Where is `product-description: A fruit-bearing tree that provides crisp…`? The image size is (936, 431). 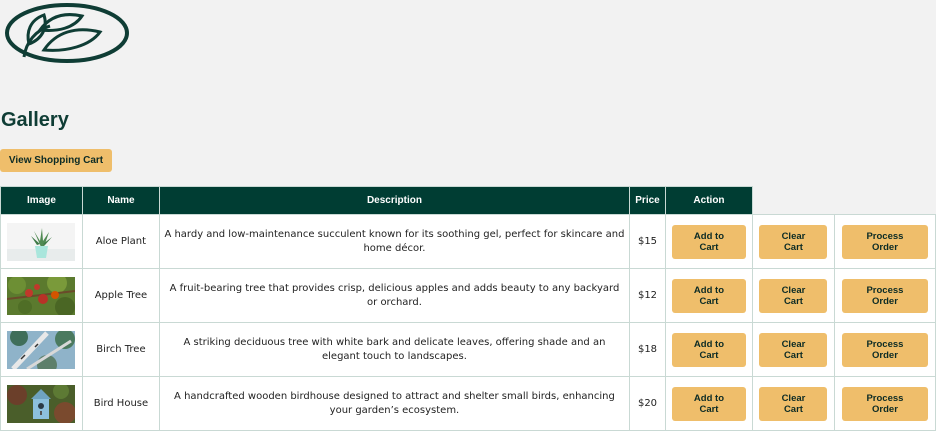 product-description: A fruit-bearing tree that provides crisp… is located at coordinates (394, 295).